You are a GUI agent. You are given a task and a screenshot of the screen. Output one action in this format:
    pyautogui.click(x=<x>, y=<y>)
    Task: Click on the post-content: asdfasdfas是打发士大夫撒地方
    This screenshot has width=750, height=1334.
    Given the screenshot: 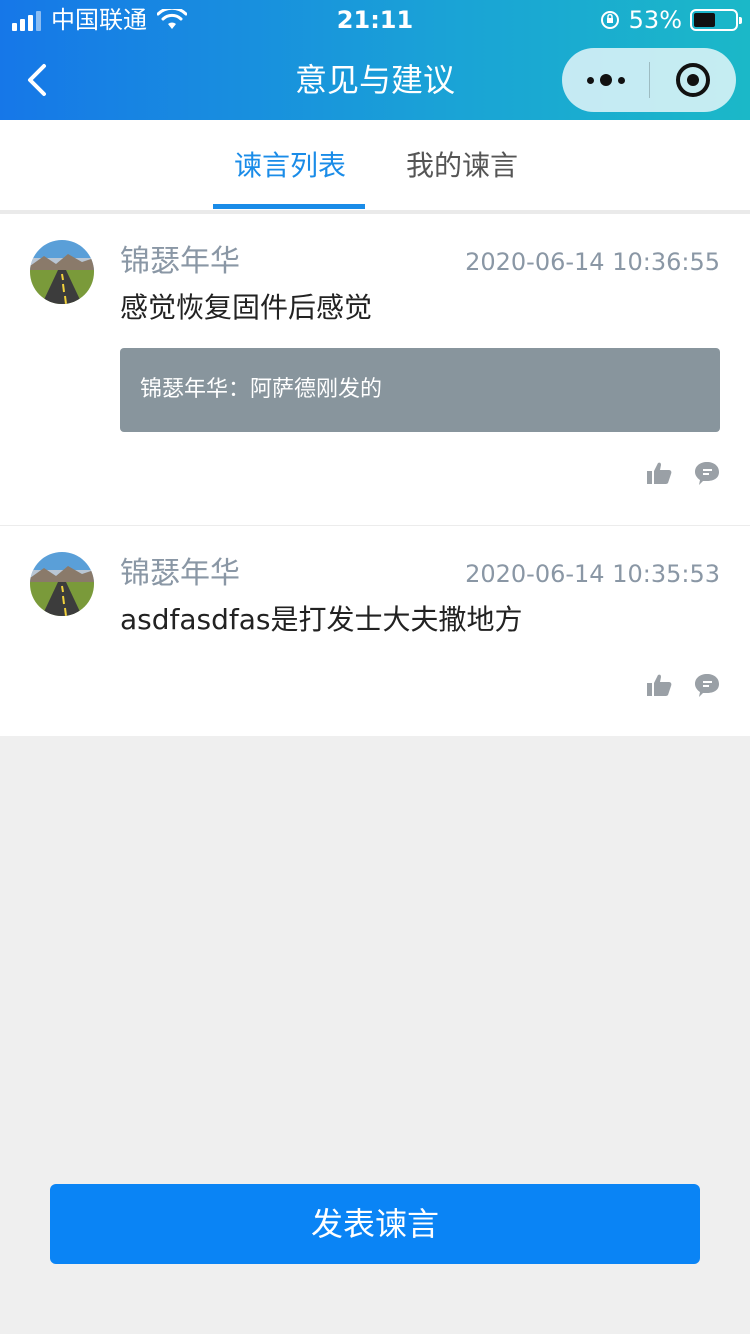 What is the action you would take?
    pyautogui.click(x=321, y=619)
    